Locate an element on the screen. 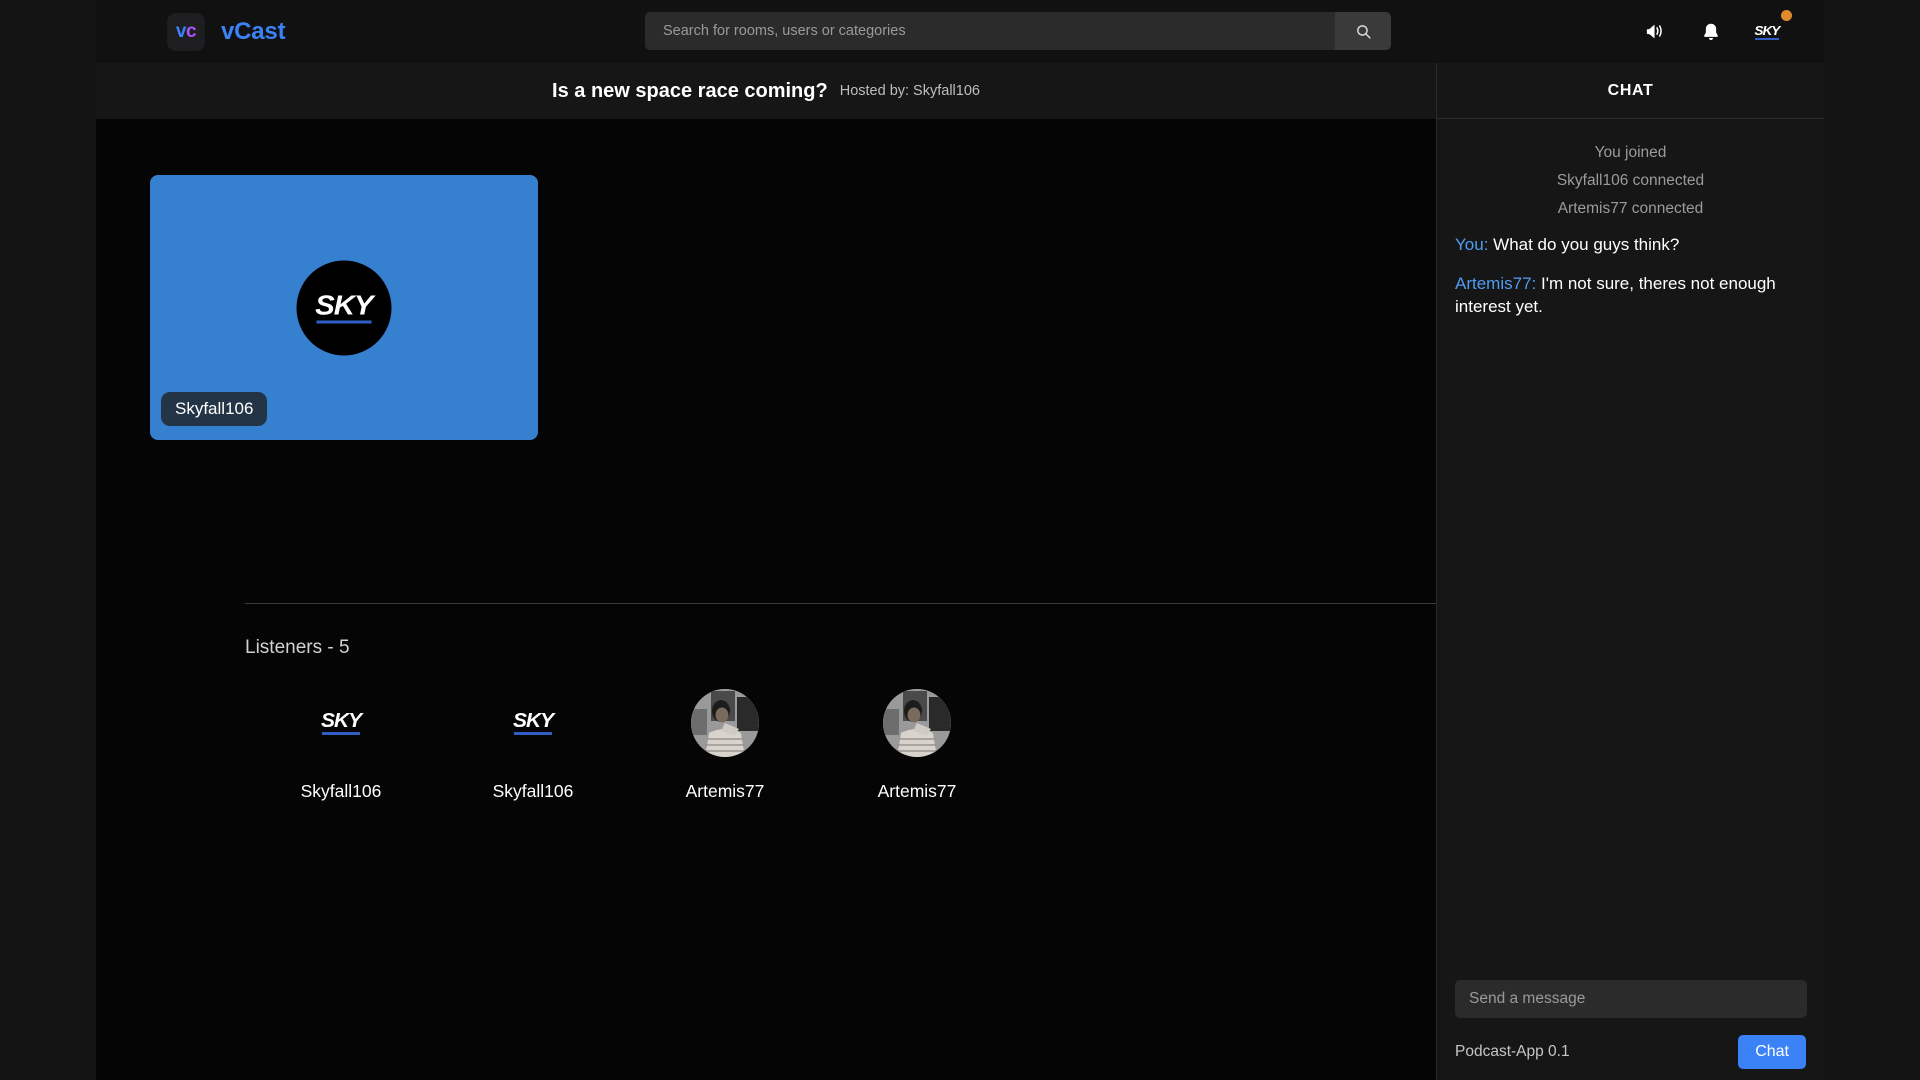 The width and height of the screenshot is (1920, 1080). status-dot is located at coordinates (1786, 15).